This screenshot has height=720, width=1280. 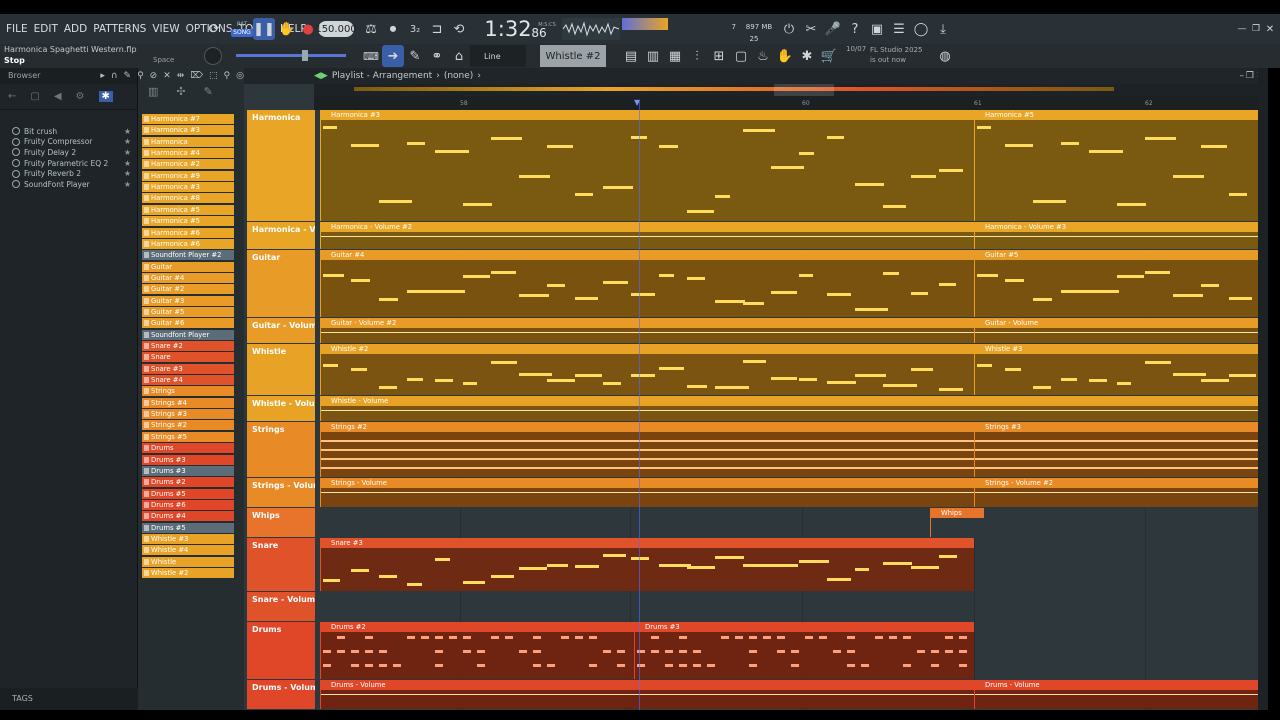 I want to click on browser-file-icon: ▢, so click(x=34, y=96).